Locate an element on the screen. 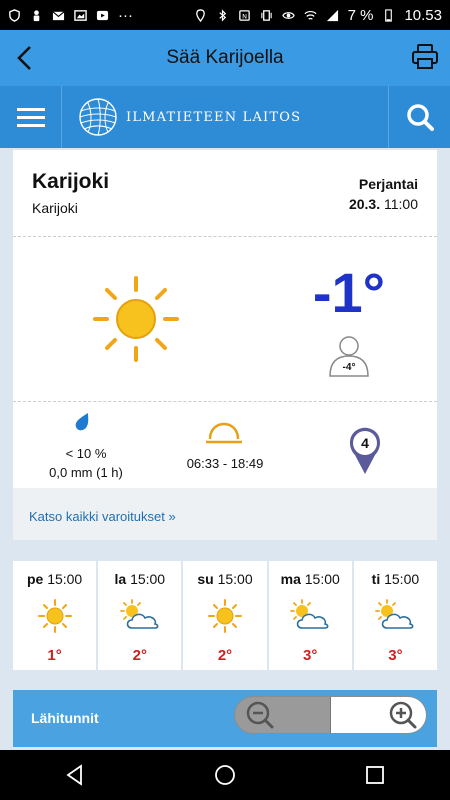  shield-icon is located at coordinates (14, 15).